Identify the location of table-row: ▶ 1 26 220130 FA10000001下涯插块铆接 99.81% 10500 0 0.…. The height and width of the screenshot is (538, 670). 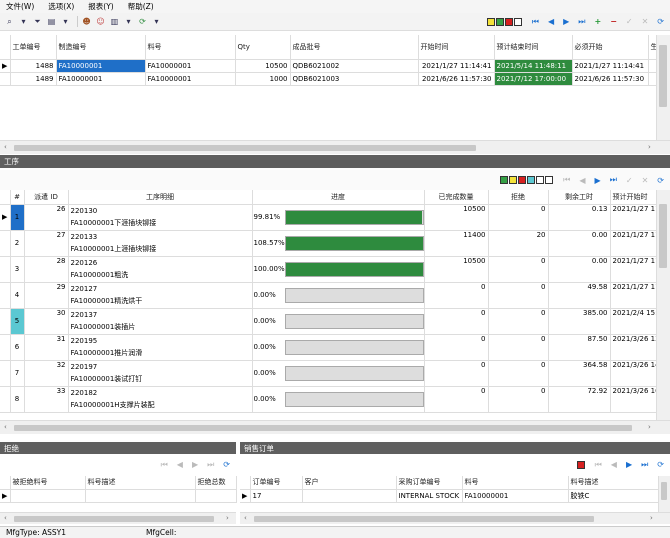
(328, 217).